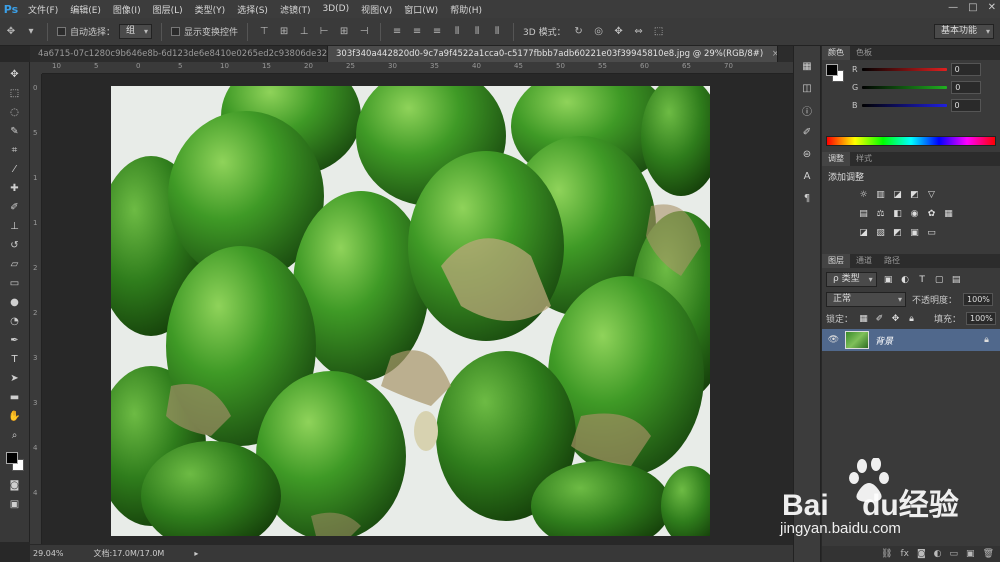 Image resolution: width=1000 pixels, height=562 pixels. I want to click on healing-brush-tool-icon: ✚, so click(15, 188).